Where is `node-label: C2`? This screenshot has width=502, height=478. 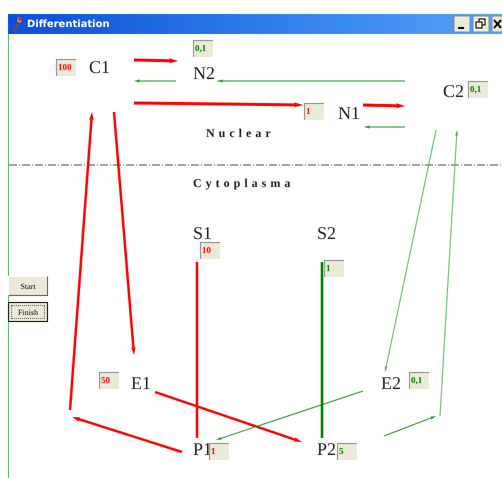
node-label: C2 is located at coordinates (453, 91).